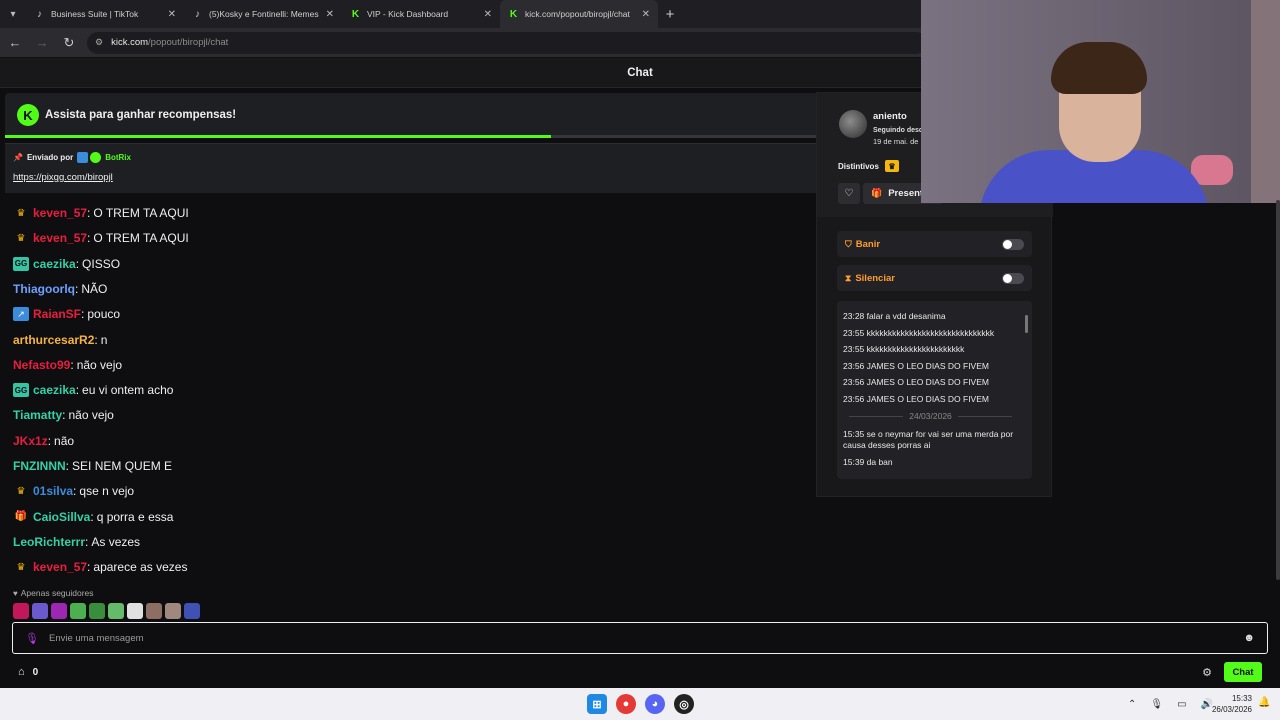 Image resolution: width=1280 pixels, height=720 pixels. Describe the element at coordinates (868, 244) in the screenshot. I see `ban-label: Banir` at that location.